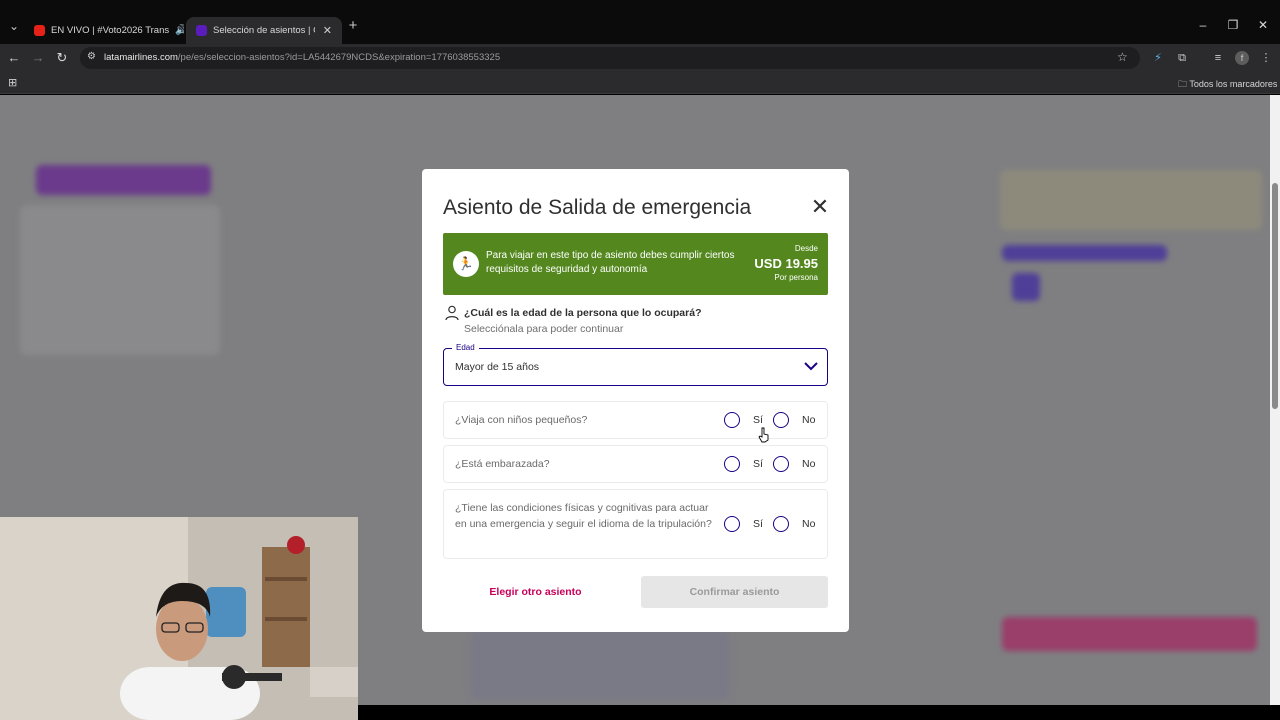 The height and width of the screenshot is (720, 1280). I want to click on tab-seat-selection: Selección de asientos | Compra ✕, so click(264, 30).